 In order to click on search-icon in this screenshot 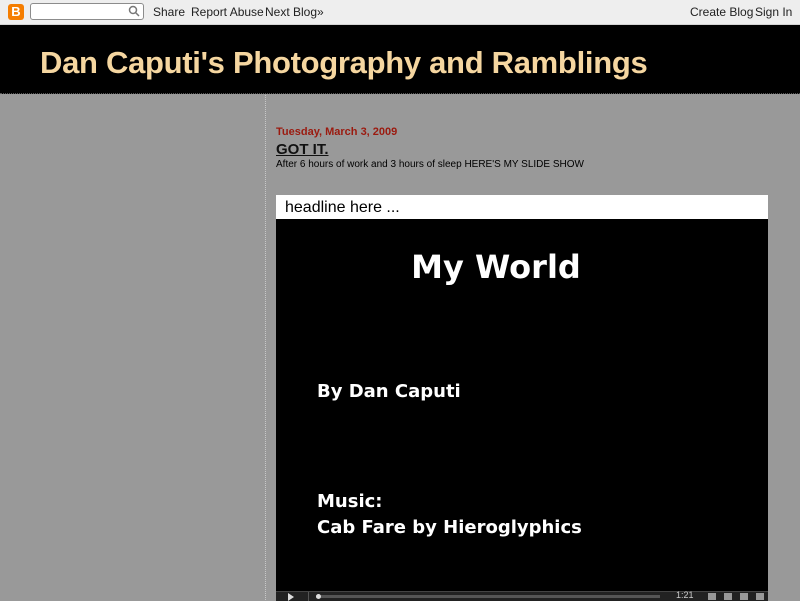, I will do `click(134, 11)`.